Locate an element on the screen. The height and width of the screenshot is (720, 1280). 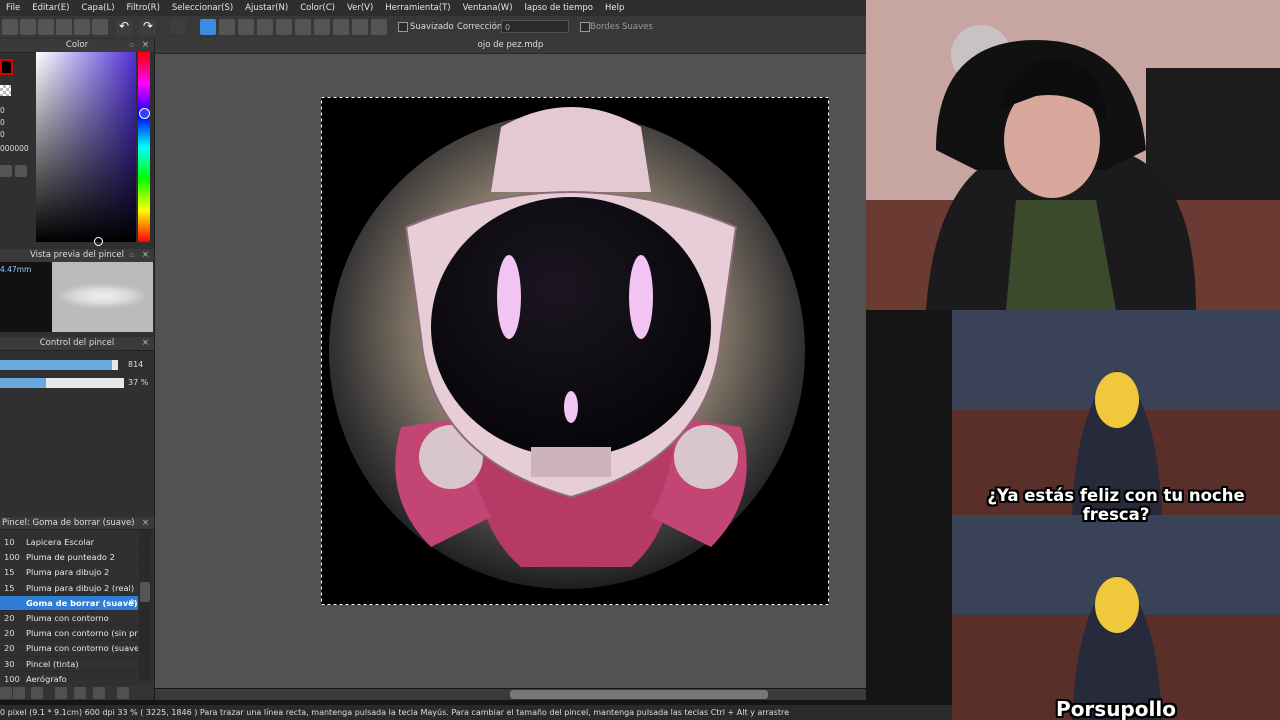
blue-value: 0 is located at coordinates (2, 134).